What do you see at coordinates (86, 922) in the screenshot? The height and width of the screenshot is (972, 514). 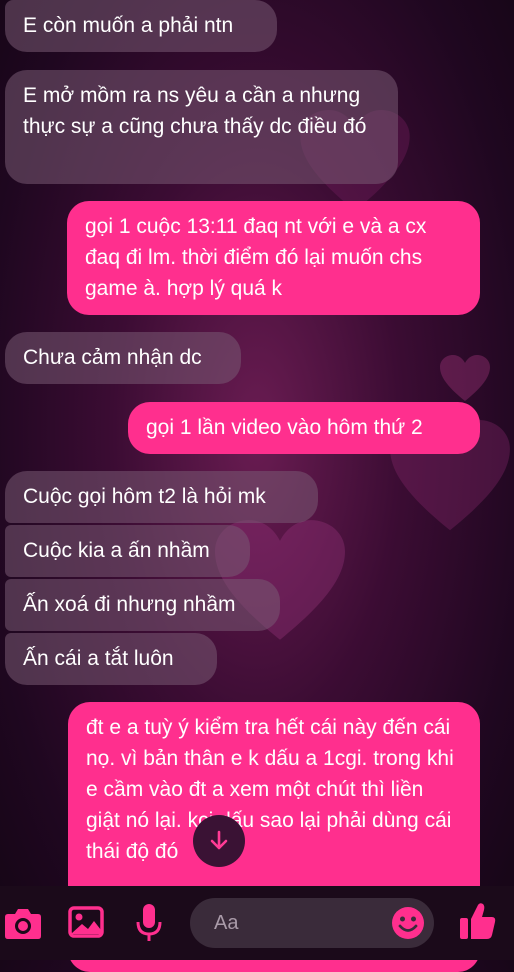 I see `gallery-icon` at bounding box center [86, 922].